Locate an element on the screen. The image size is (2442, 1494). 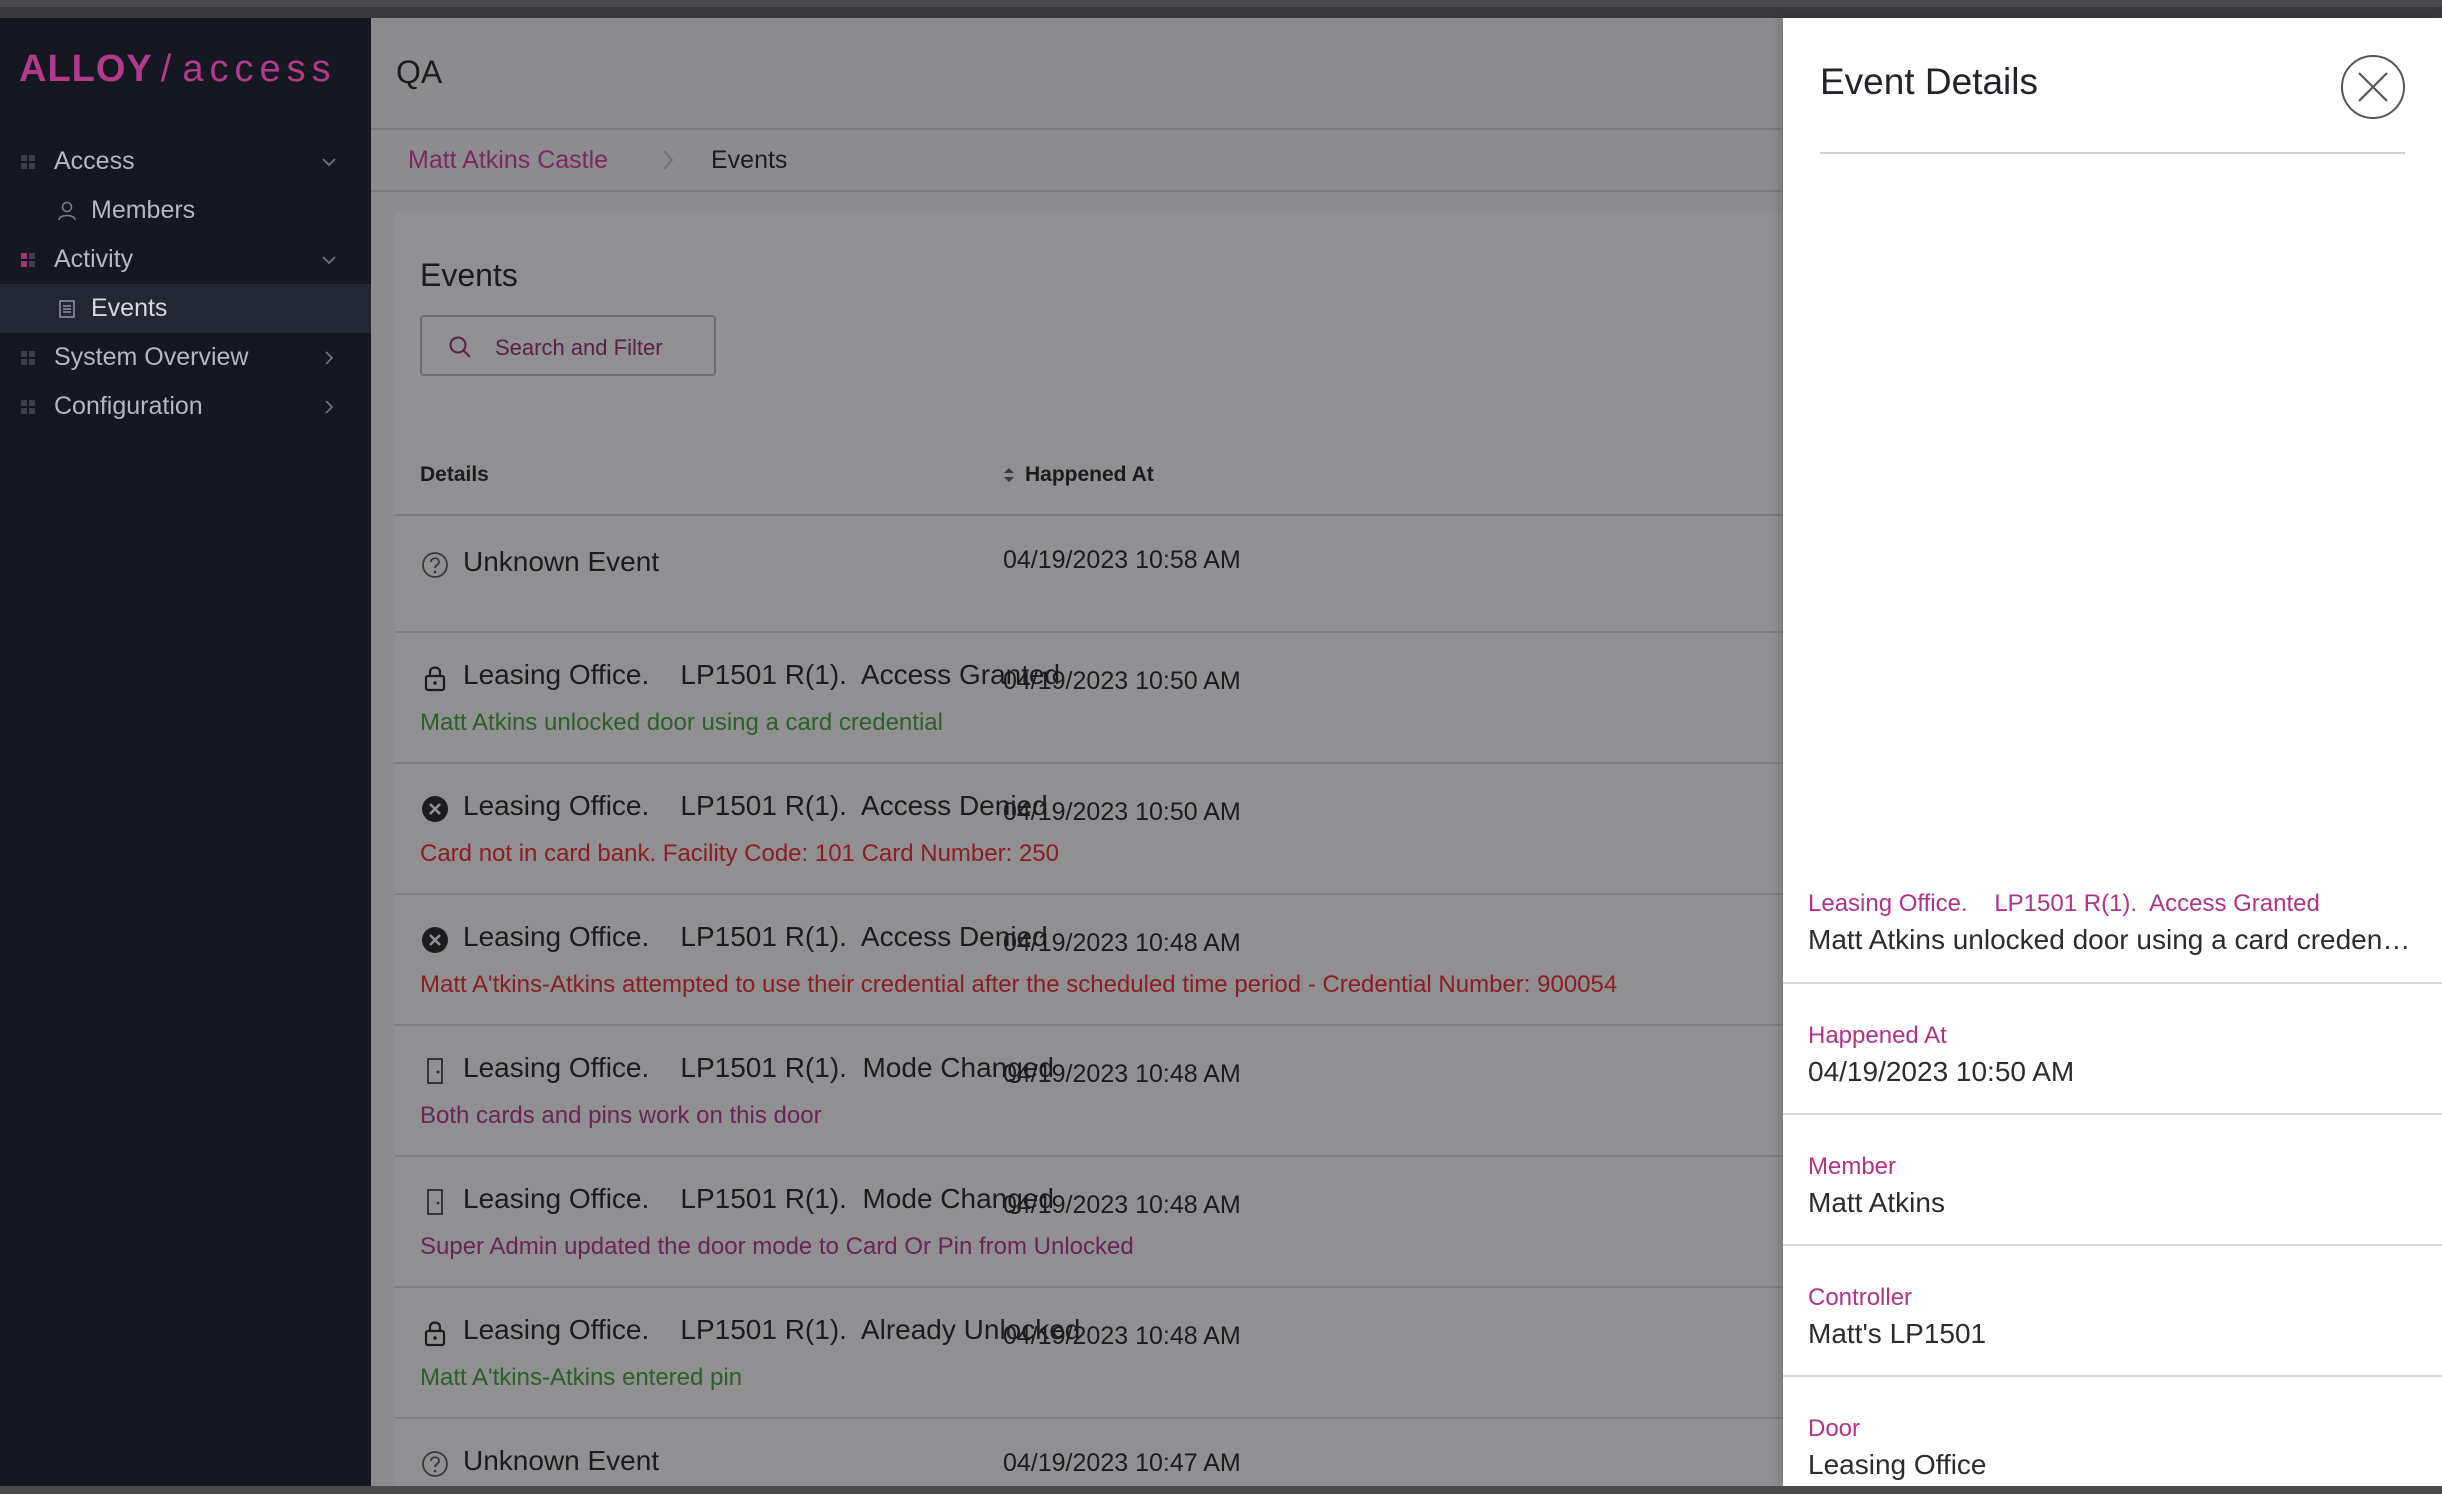
sidebar-item-label: Events is located at coordinates (129, 308).